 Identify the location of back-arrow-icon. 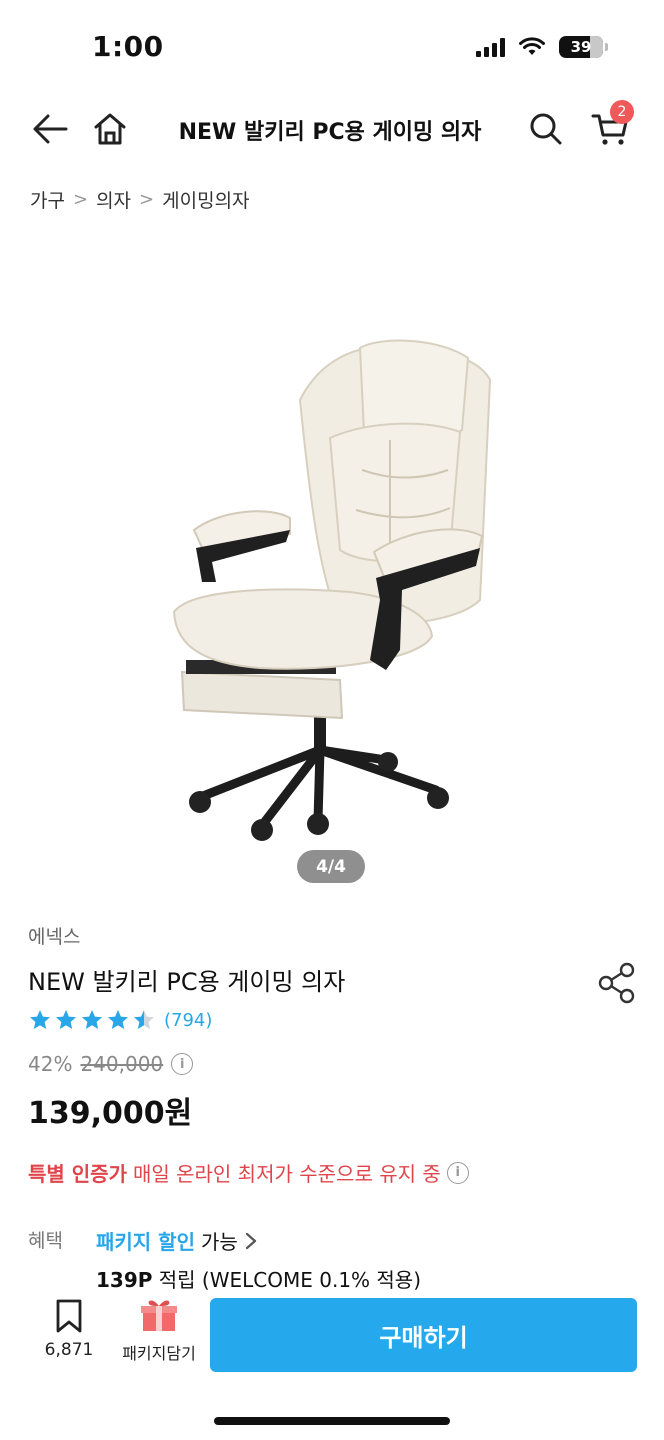
(50, 129).